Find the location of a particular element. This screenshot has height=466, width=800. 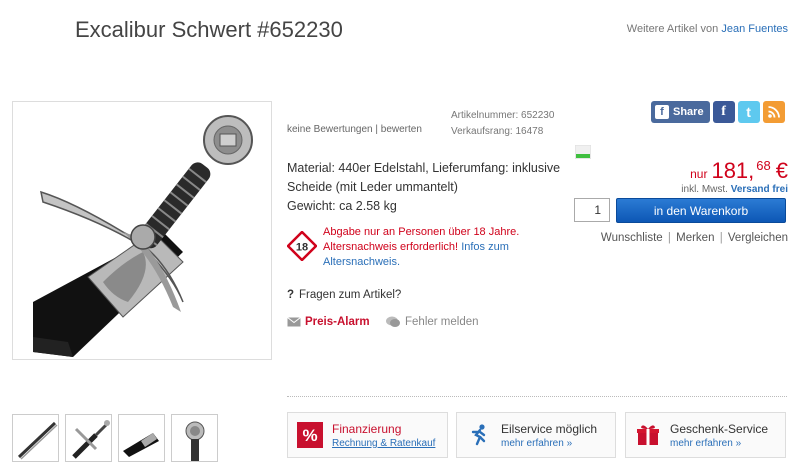

service-express: Eilservice möglich mehr erfahren » is located at coordinates (536, 435).